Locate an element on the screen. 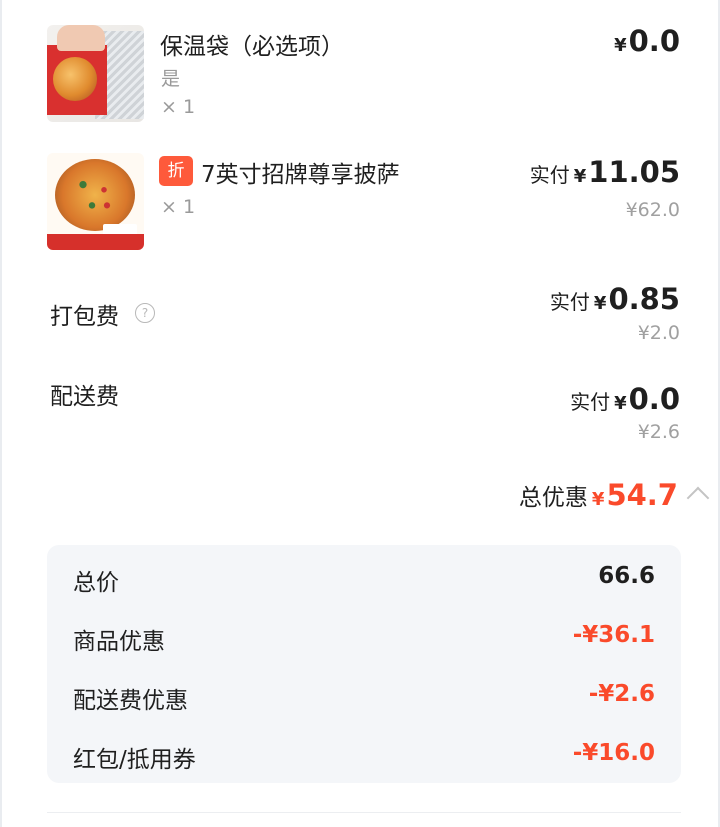 This screenshot has height=827, width=720. box-pizza-print is located at coordinates (75, 79).